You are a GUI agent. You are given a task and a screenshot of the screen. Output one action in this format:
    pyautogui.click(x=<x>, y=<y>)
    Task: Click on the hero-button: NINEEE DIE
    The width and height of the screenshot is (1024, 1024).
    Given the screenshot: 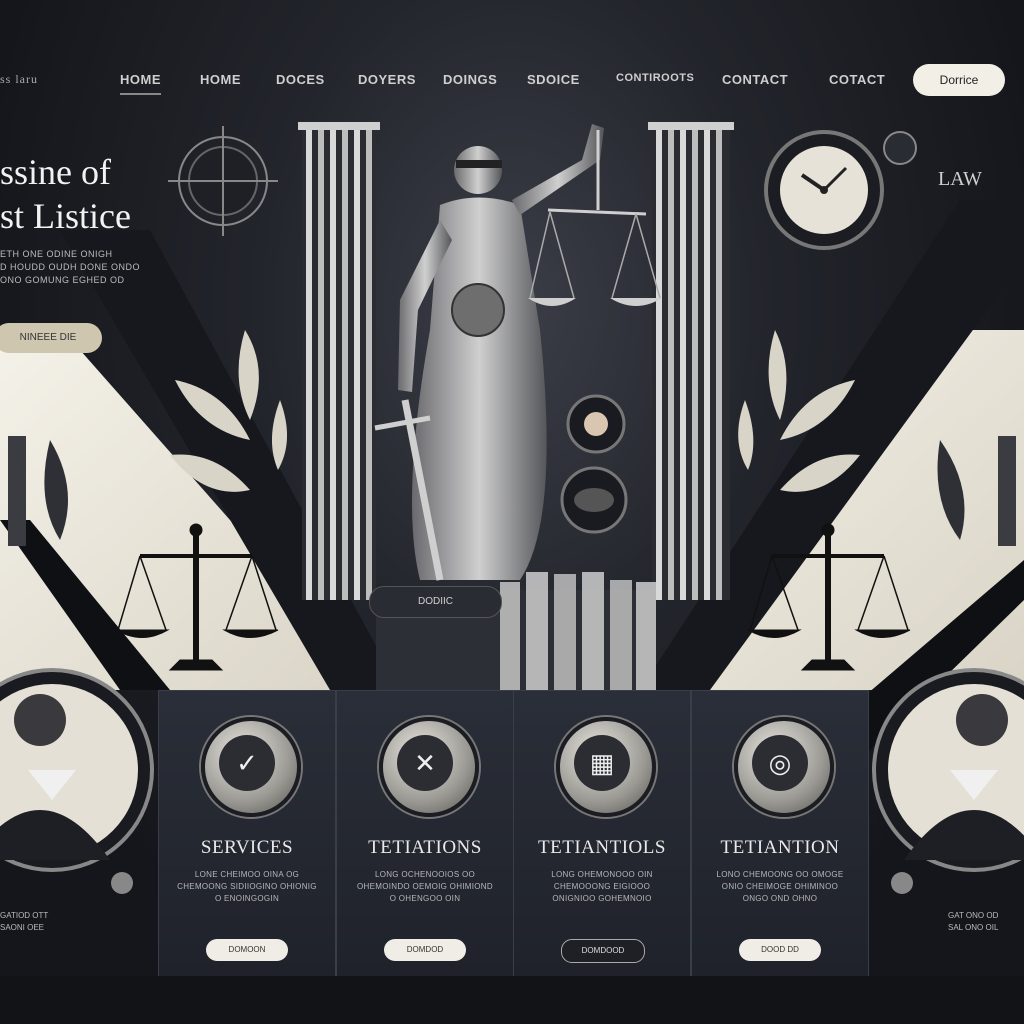 What is the action you would take?
    pyautogui.click(x=51, y=338)
    